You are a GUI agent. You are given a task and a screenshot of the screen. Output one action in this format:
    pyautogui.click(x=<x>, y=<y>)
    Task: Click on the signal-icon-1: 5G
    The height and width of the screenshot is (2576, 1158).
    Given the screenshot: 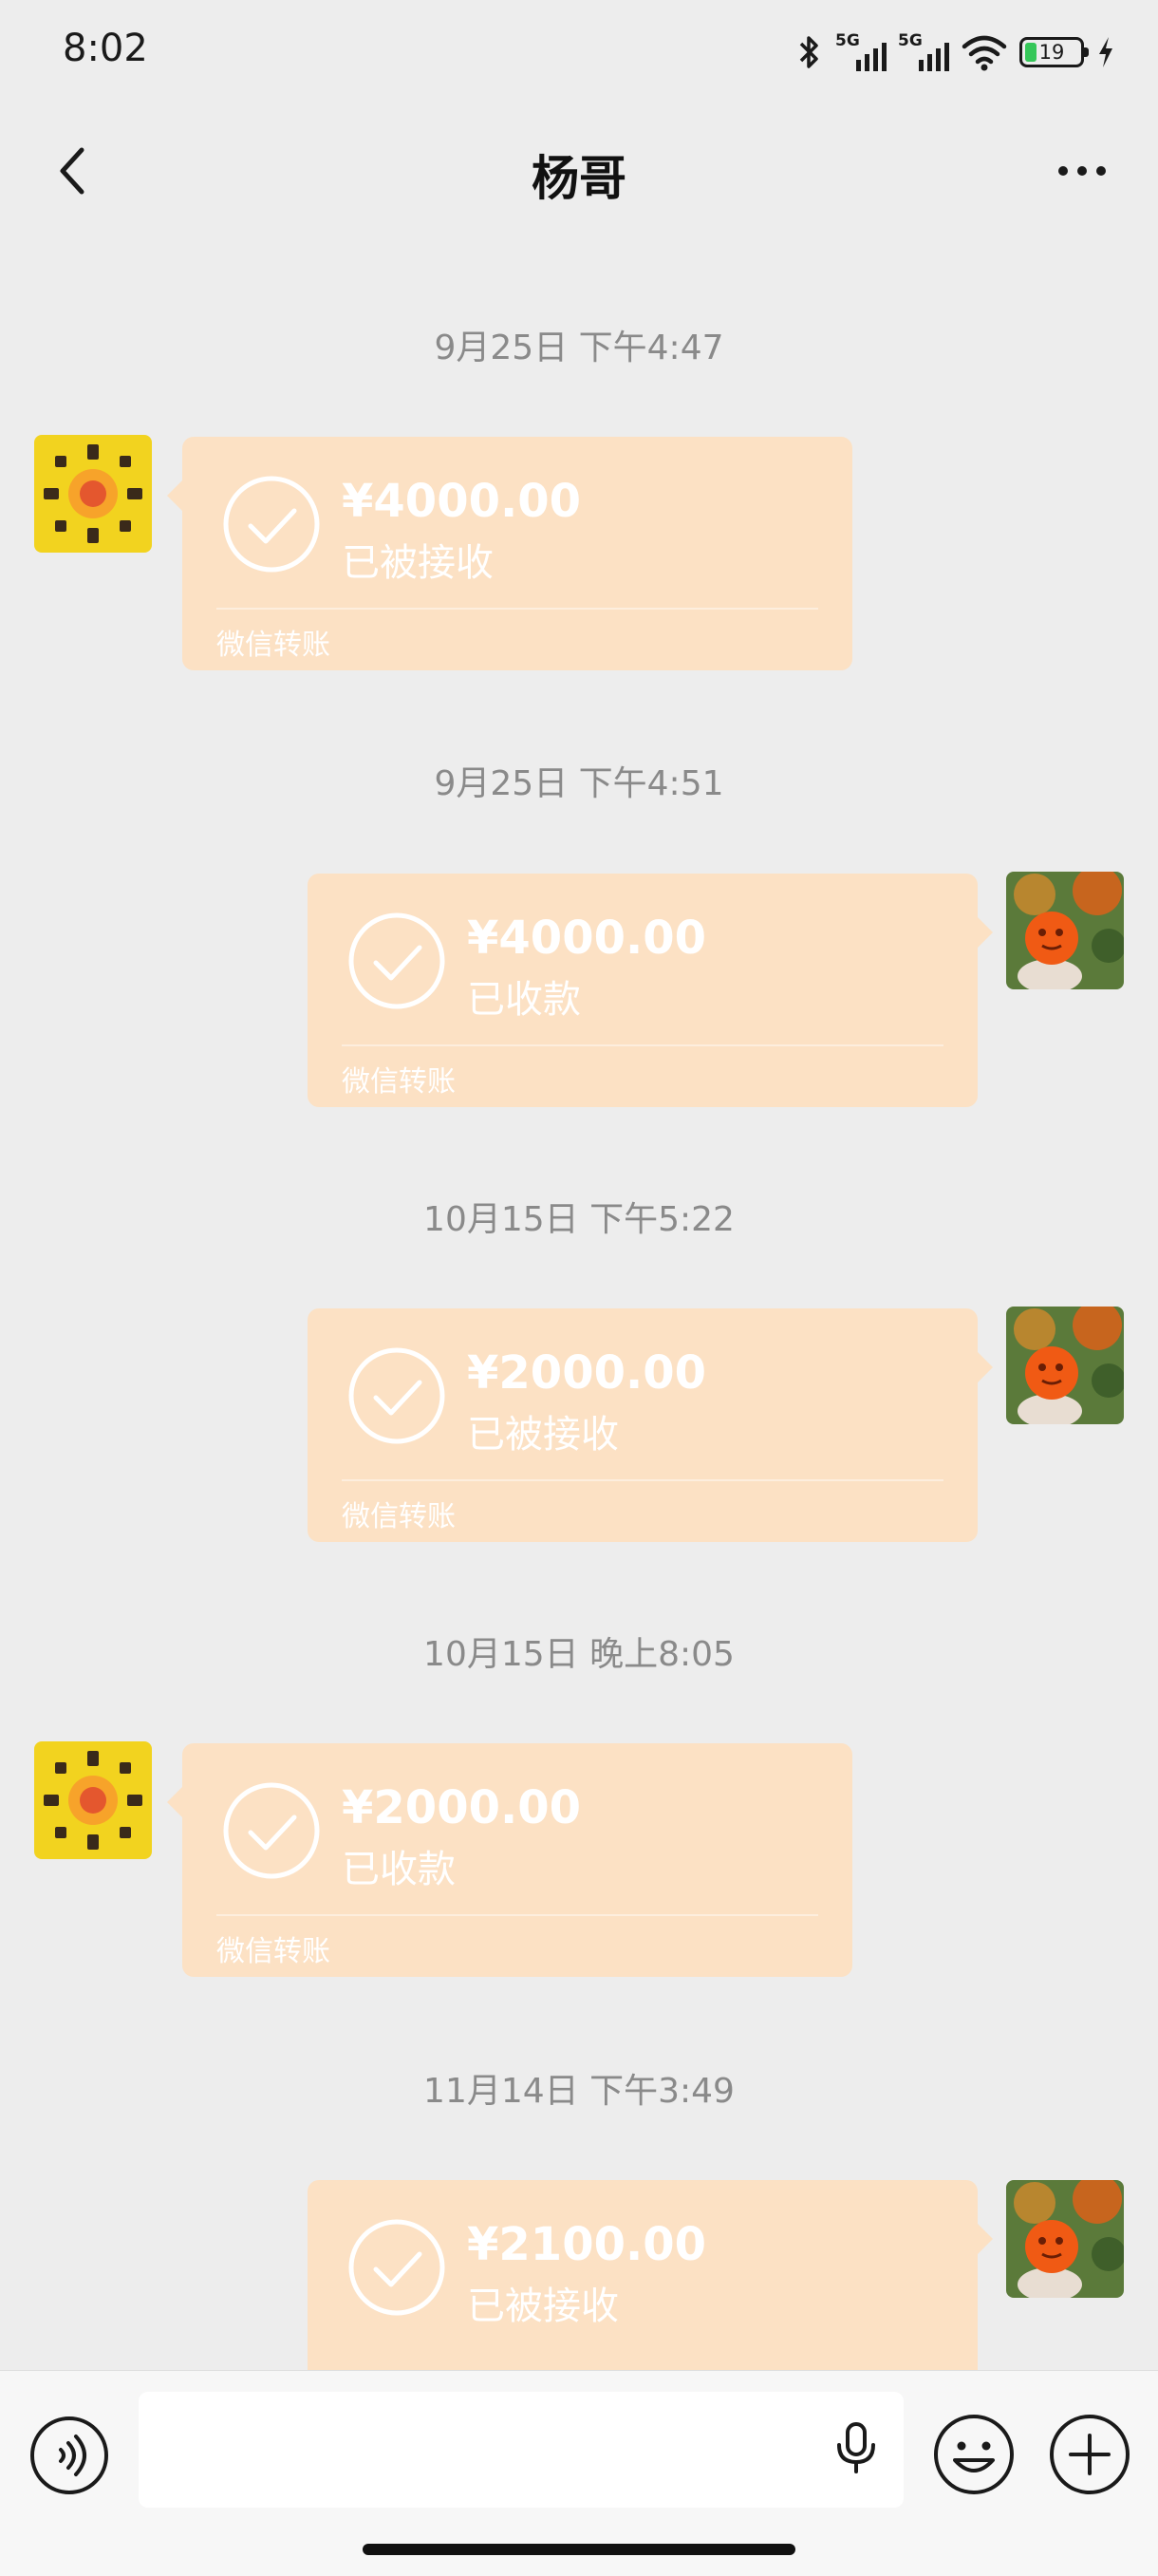 What is the action you would take?
    pyautogui.click(x=861, y=51)
    